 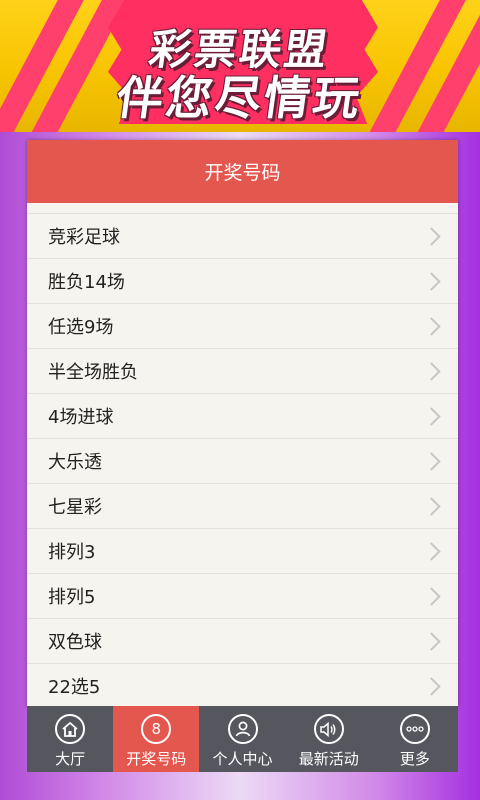 What do you see at coordinates (72, 597) in the screenshot?
I see `list-item-label: 排列5` at bounding box center [72, 597].